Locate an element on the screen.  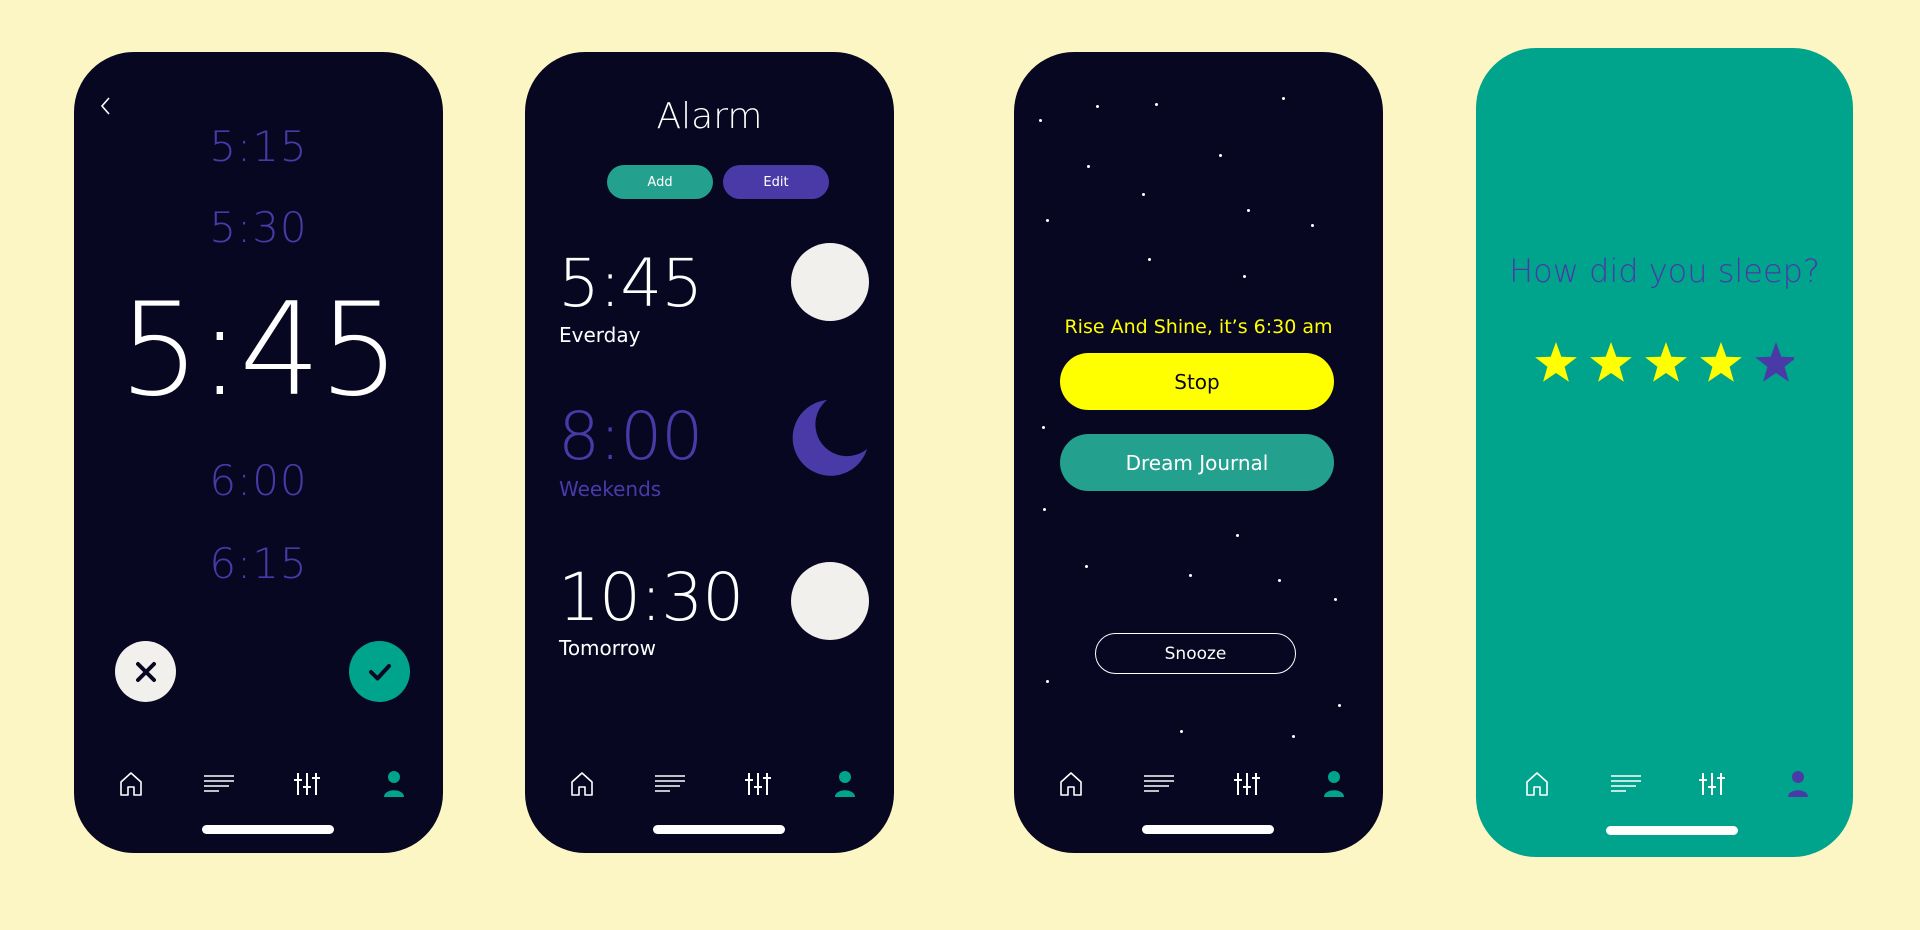
time-option: 5:30 is located at coordinates (258, 227).